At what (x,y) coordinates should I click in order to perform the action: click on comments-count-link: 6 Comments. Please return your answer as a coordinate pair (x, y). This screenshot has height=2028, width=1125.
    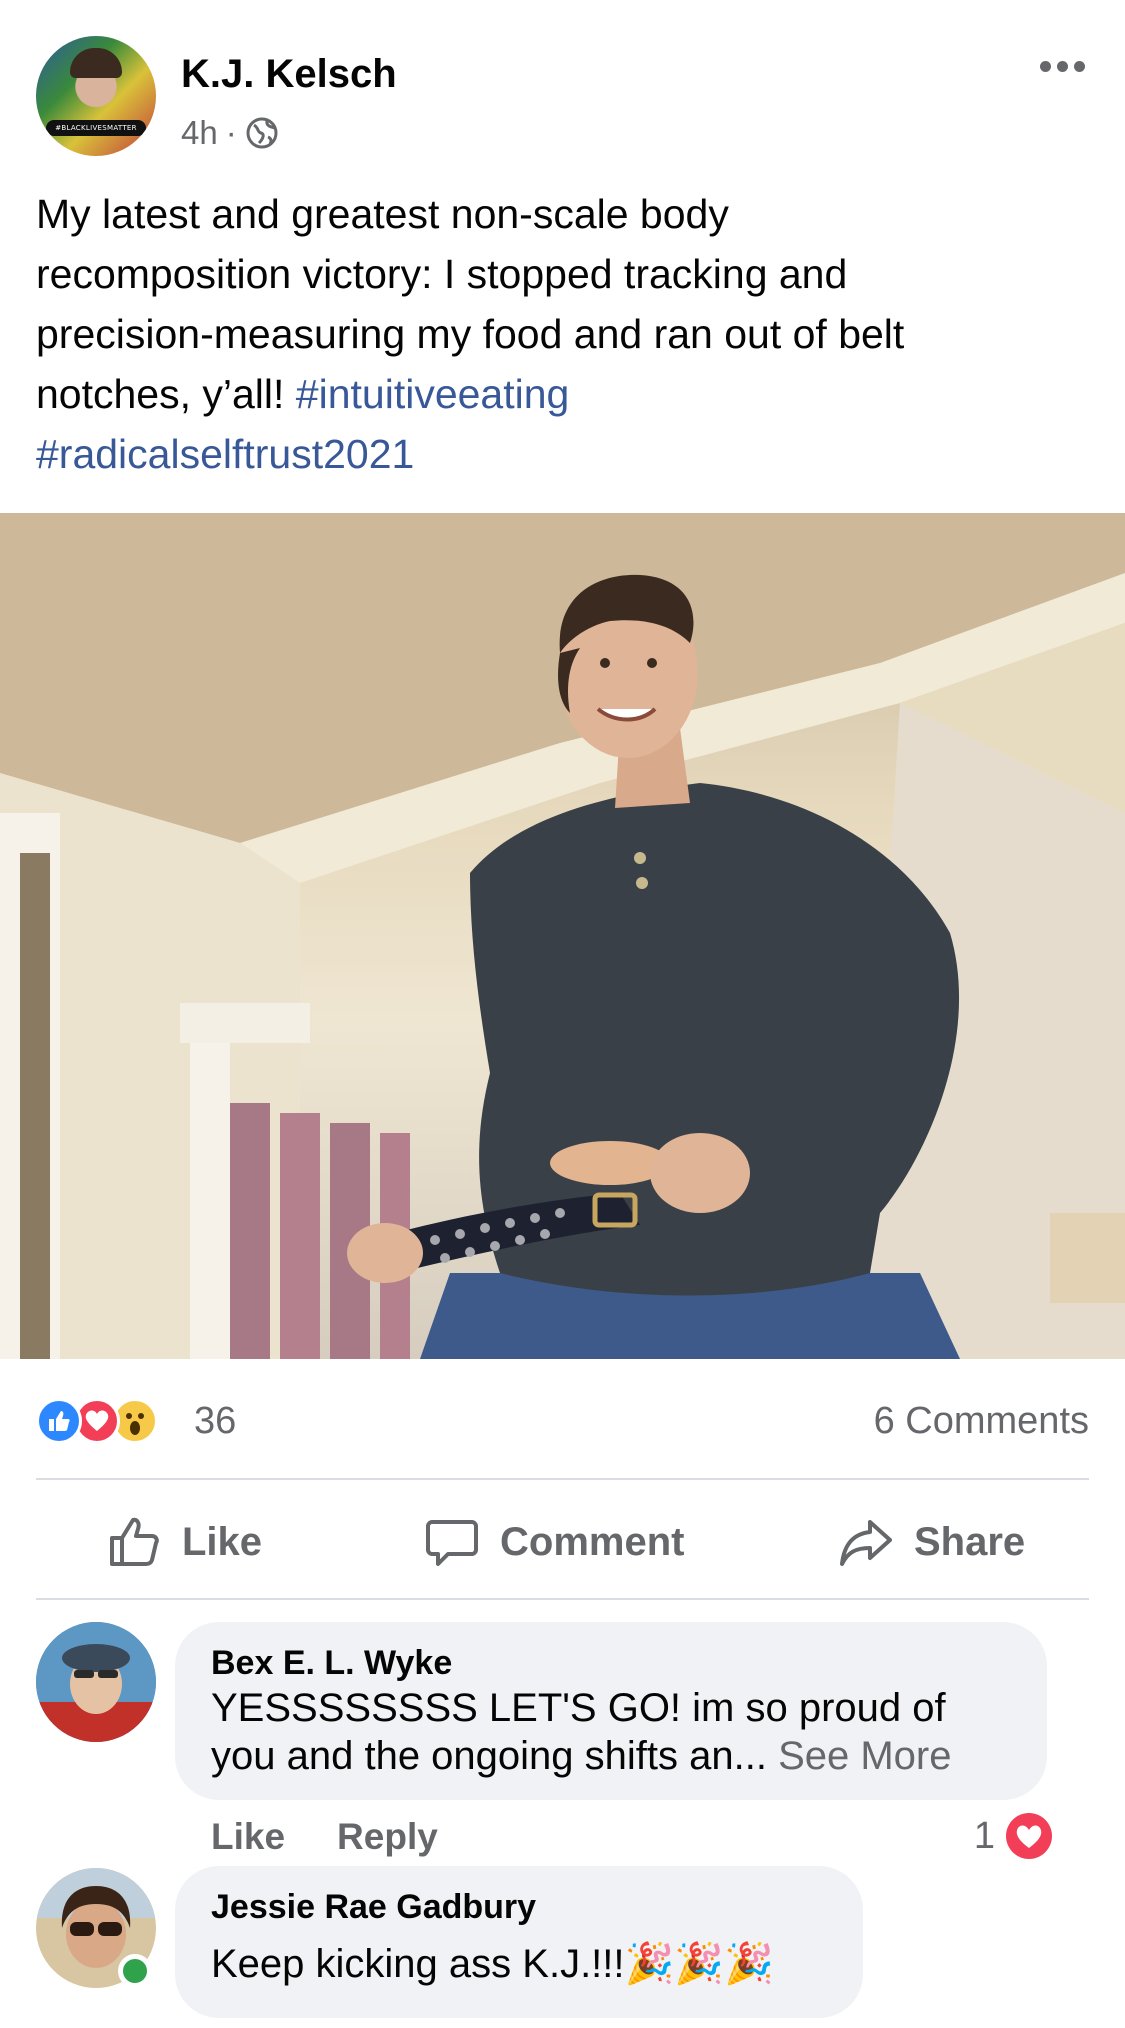
    Looking at the image, I should click on (981, 1421).